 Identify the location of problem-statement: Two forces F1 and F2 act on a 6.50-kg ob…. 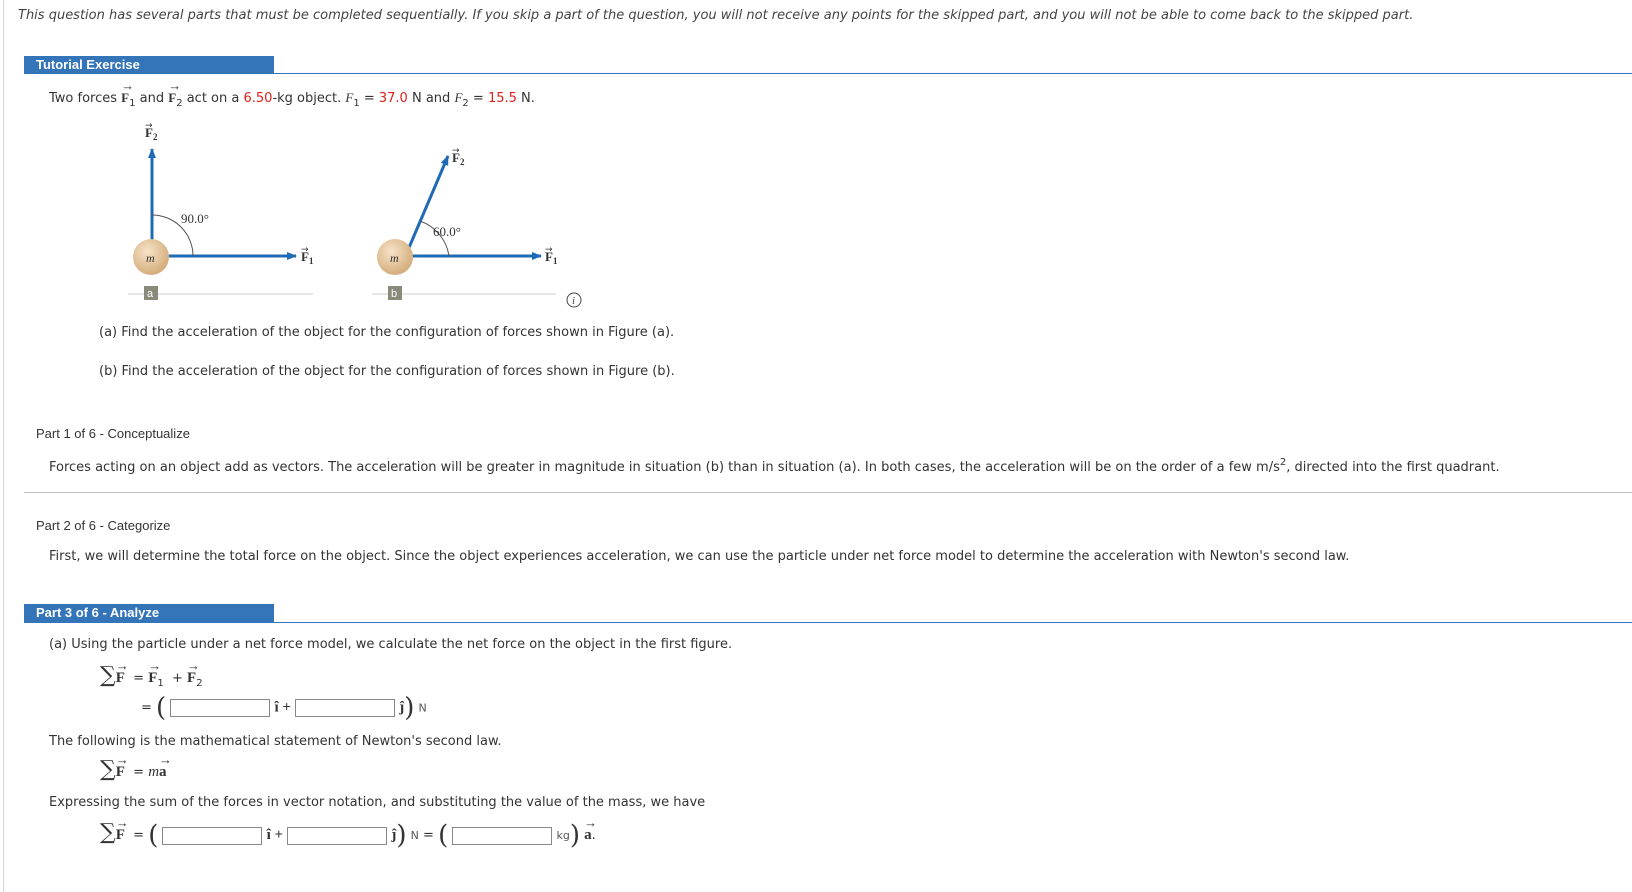
(292, 93).